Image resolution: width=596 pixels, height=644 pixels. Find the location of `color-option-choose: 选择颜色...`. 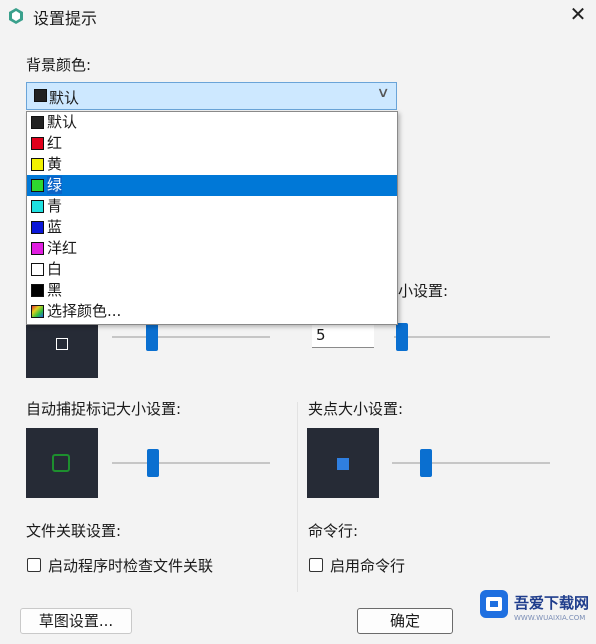

color-option-choose: 选择颜色... is located at coordinates (212, 311).